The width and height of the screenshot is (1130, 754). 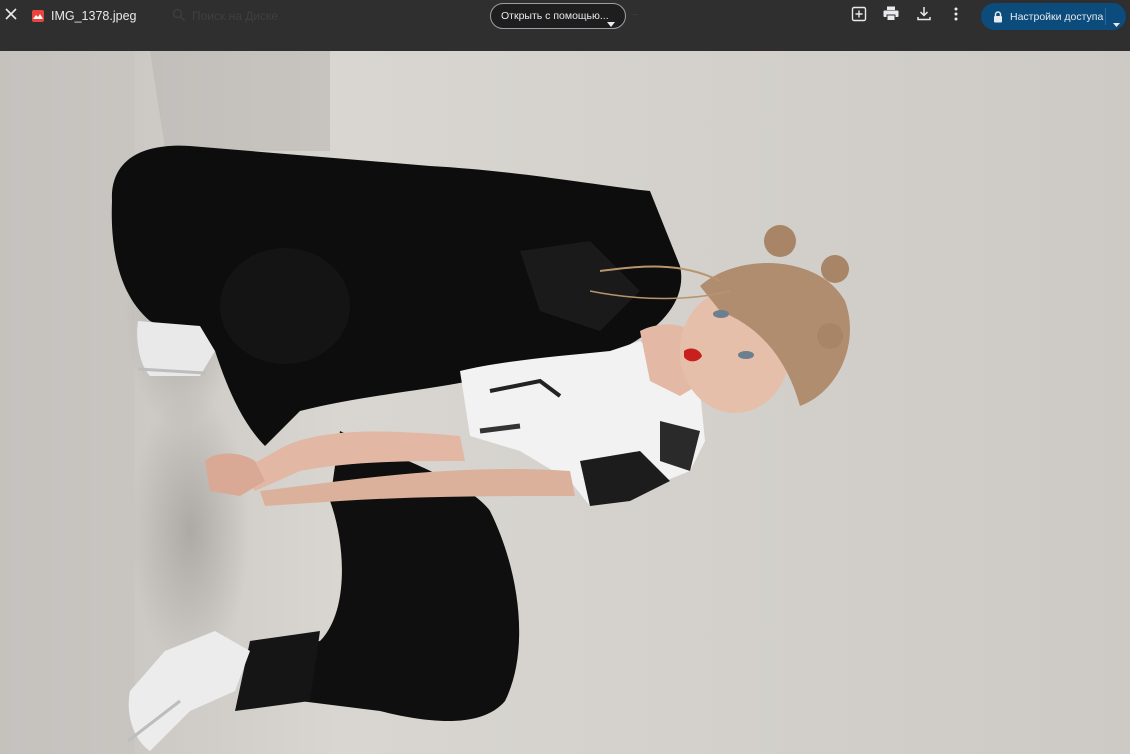 What do you see at coordinates (635, 14) in the screenshot?
I see `toolbar-divider` at bounding box center [635, 14].